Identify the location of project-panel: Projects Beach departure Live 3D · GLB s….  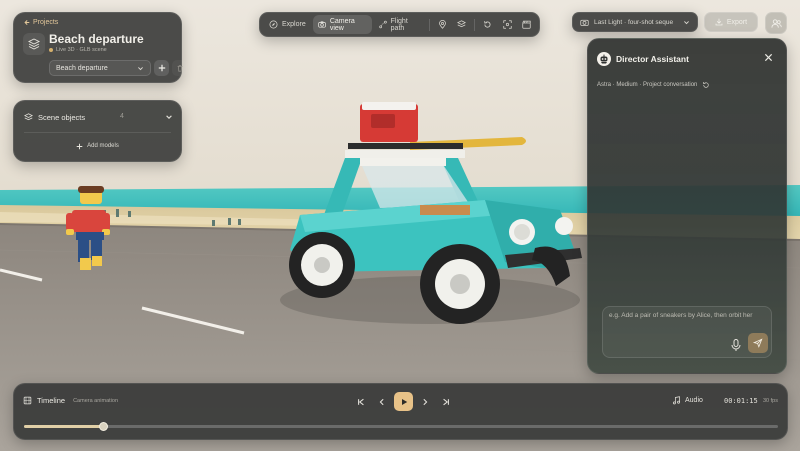
(100, 47).